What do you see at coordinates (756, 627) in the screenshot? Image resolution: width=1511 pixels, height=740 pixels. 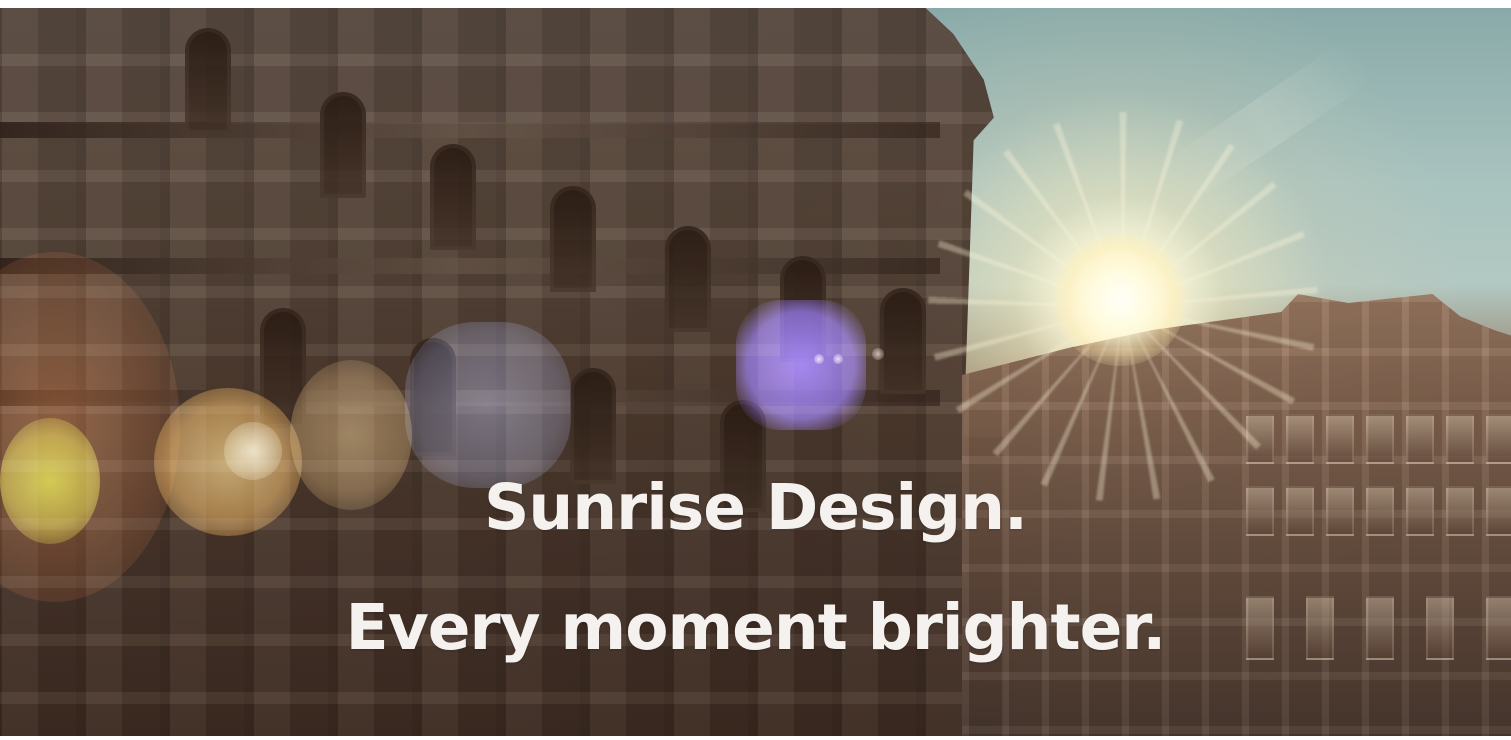 I see `headline-line-2: Every moment brighter.` at bounding box center [756, 627].